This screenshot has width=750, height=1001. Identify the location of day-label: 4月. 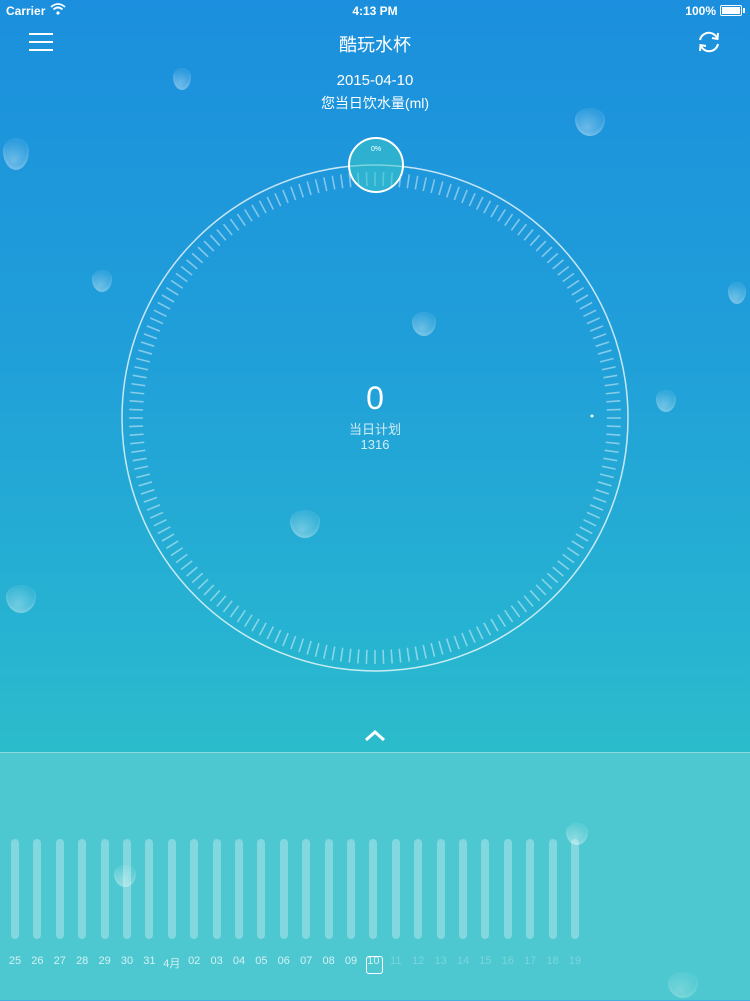
(172, 963).